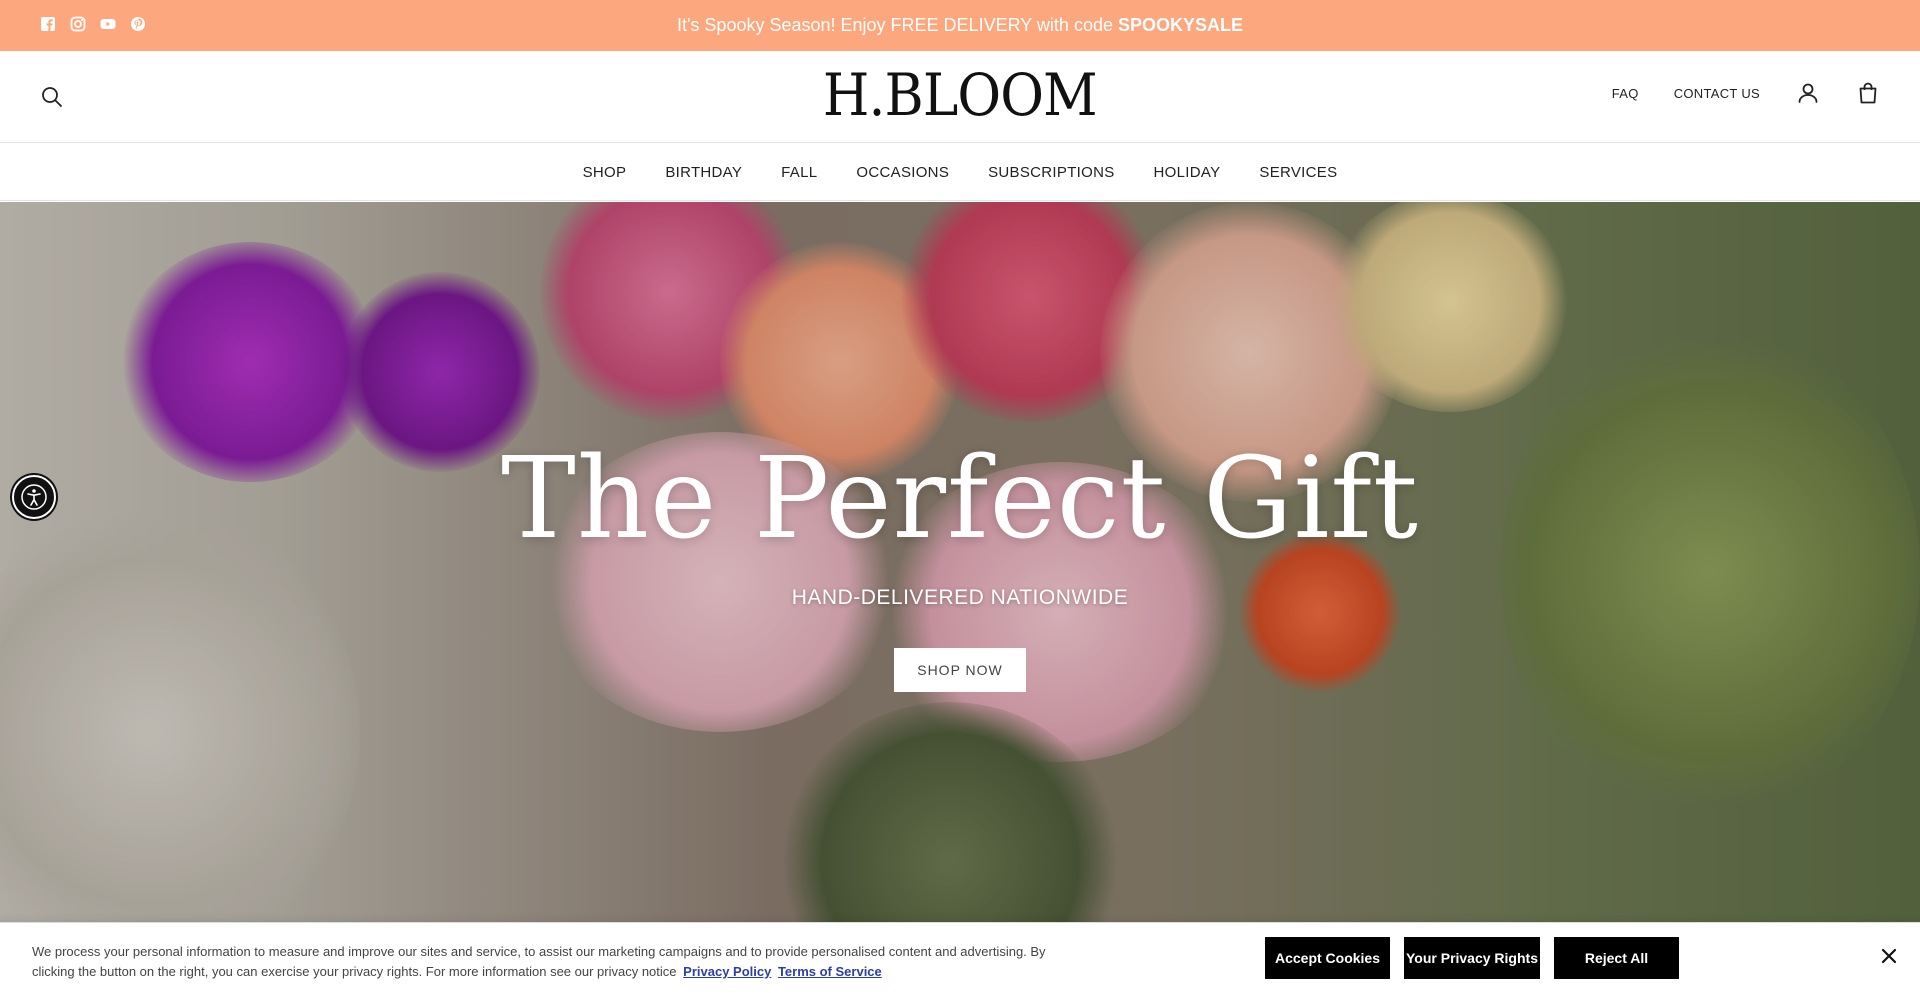  Describe the element at coordinates (34, 497) in the screenshot. I see `accessibility-icon` at that location.